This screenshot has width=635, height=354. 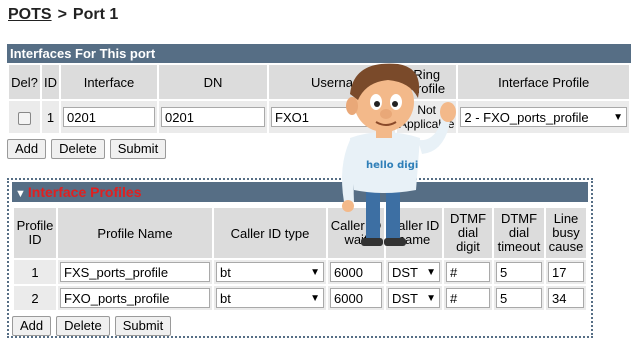 What do you see at coordinates (319, 117) in the screenshot?
I see `table-row: 1 Not Applicable 2 - FXO_ports_profile▼` at bounding box center [319, 117].